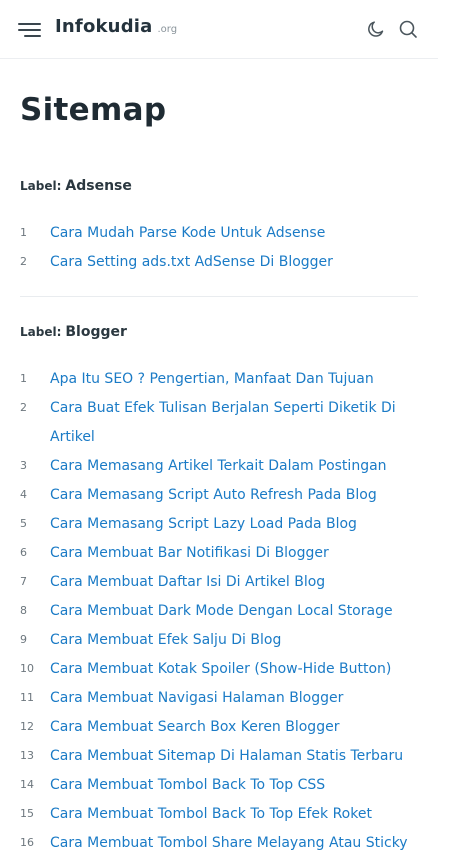  I want to click on search-icon, so click(408, 29).